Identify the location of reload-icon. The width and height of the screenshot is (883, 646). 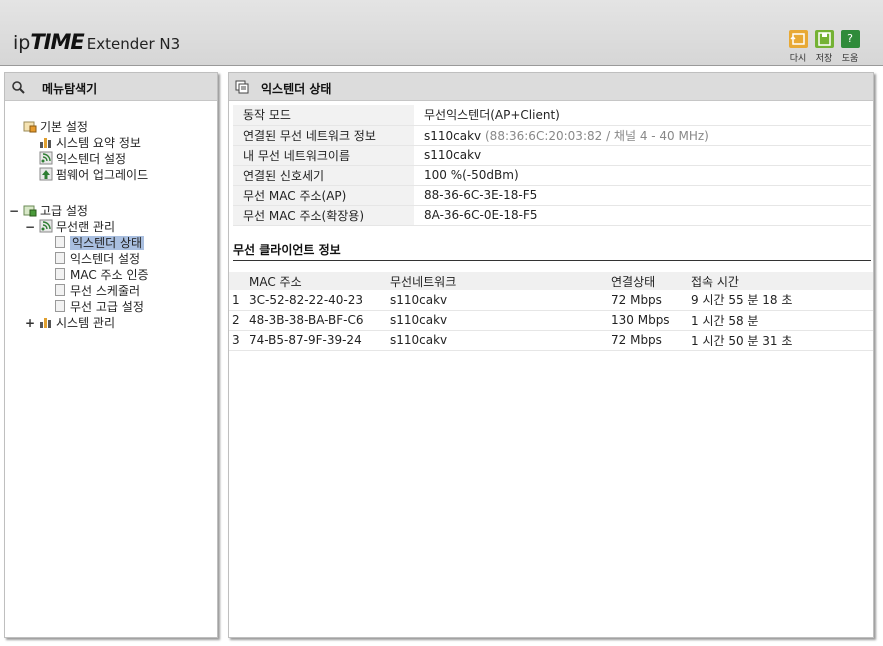
(798, 39).